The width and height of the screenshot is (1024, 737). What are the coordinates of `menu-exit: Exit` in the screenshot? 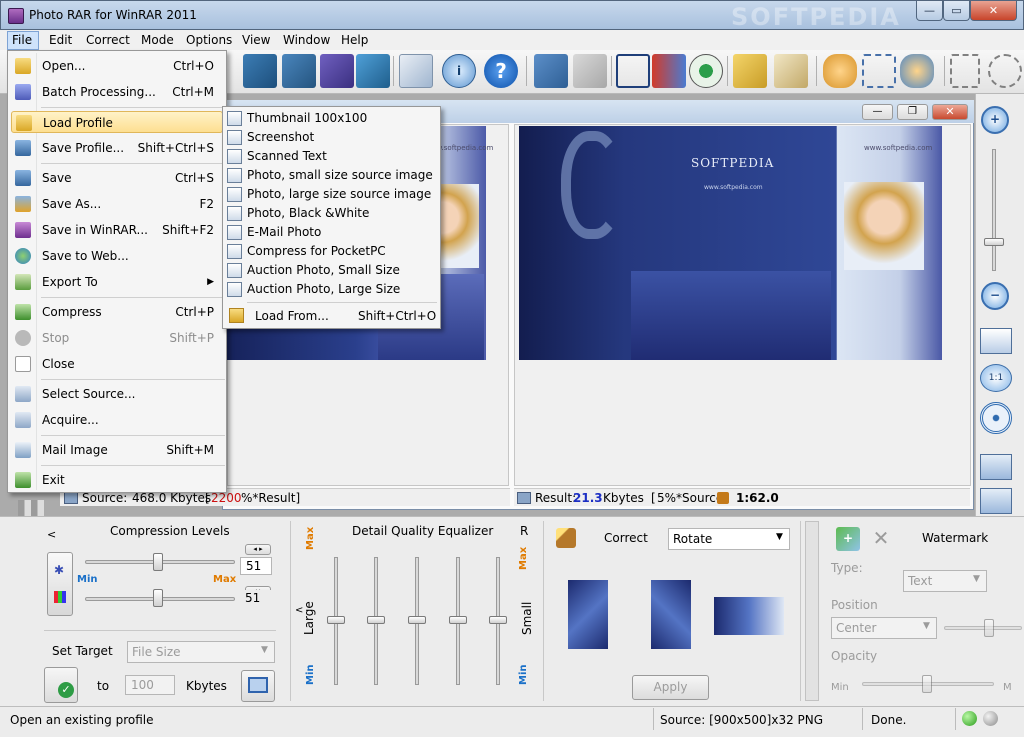 It's located at (117, 480).